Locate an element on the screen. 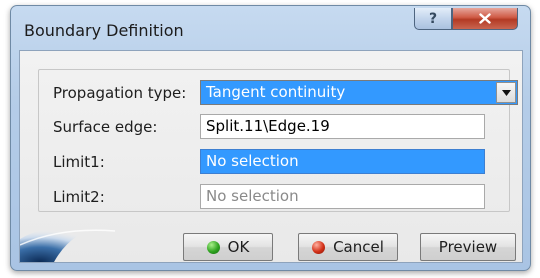  close-icon is located at coordinates (485, 18).